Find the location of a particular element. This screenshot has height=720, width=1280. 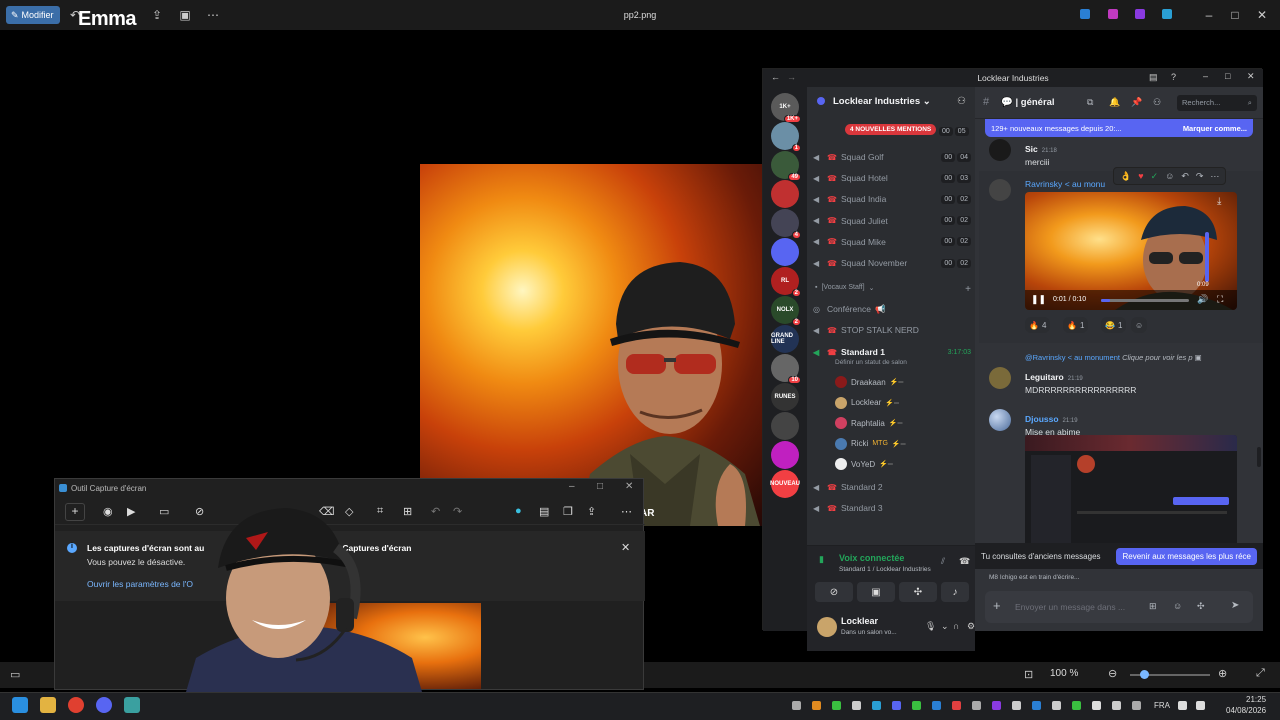

voice-member: Raphtalia ⚡═ is located at coordinates (903, 423).